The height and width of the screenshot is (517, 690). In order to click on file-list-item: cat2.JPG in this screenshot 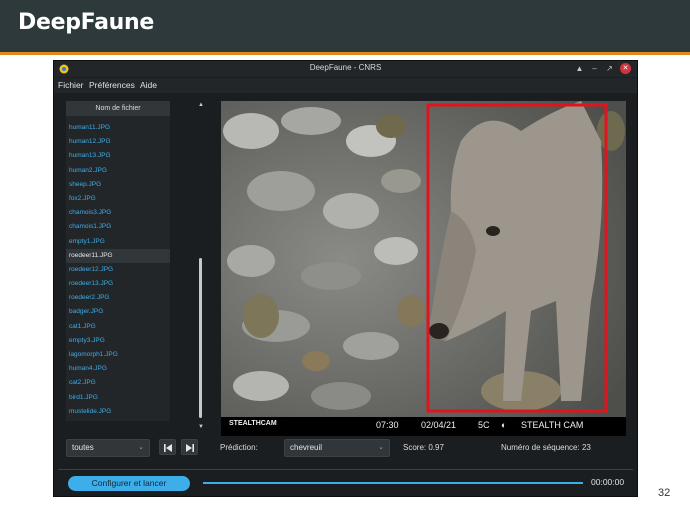, I will do `click(118, 383)`.